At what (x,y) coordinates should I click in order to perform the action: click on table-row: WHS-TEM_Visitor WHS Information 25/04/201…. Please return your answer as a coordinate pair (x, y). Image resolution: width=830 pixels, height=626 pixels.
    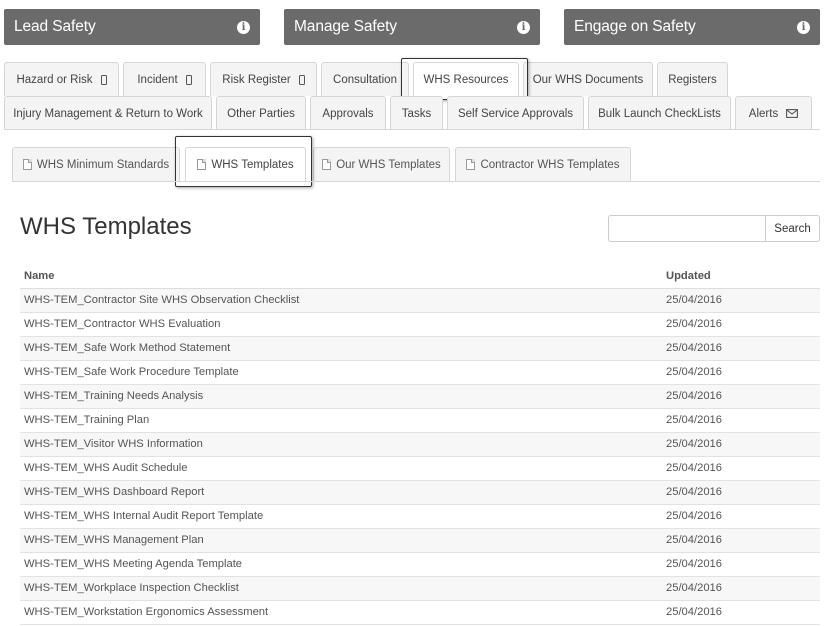
    Looking at the image, I should click on (420, 444).